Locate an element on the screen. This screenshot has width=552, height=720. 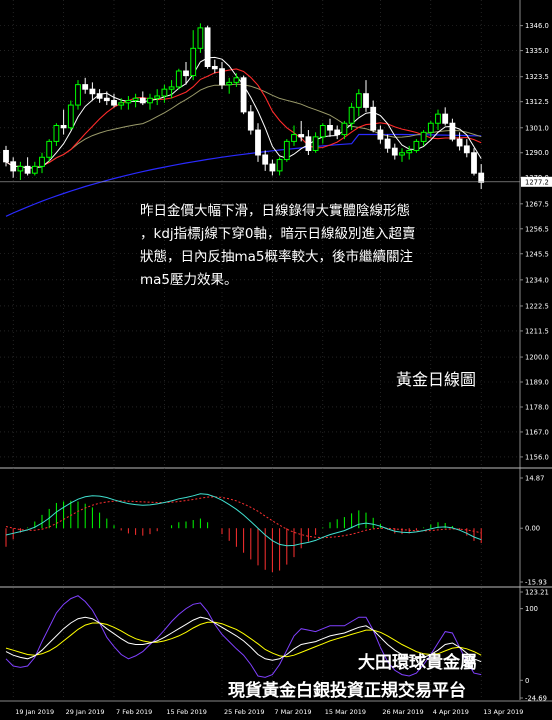
x-tick-label: 26 Mar 2019 is located at coordinates (402, 712).